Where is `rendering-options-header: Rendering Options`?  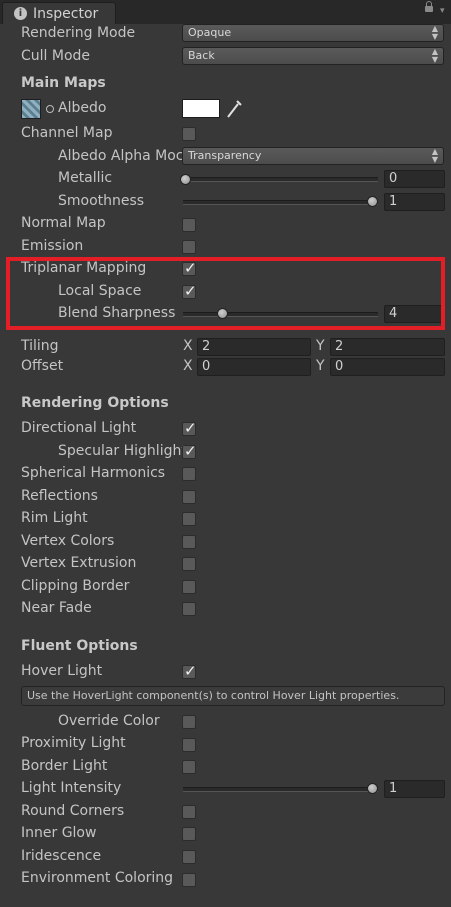
rendering-options-header: Rendering Options is located at coordinates (95, 403).